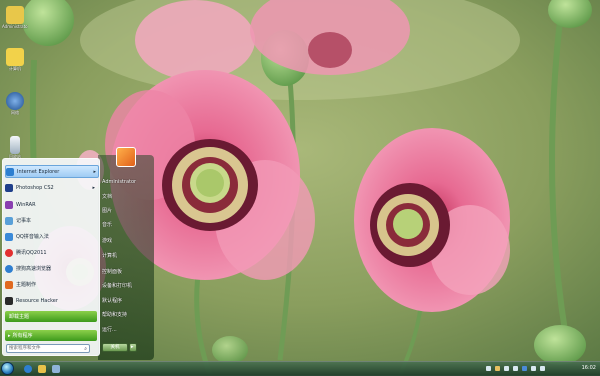 This screenshot has height=376, width=600. Describe the element at coordinates (51, 220) in the screenshot. I see `program-notepad: 记事本` at that location.